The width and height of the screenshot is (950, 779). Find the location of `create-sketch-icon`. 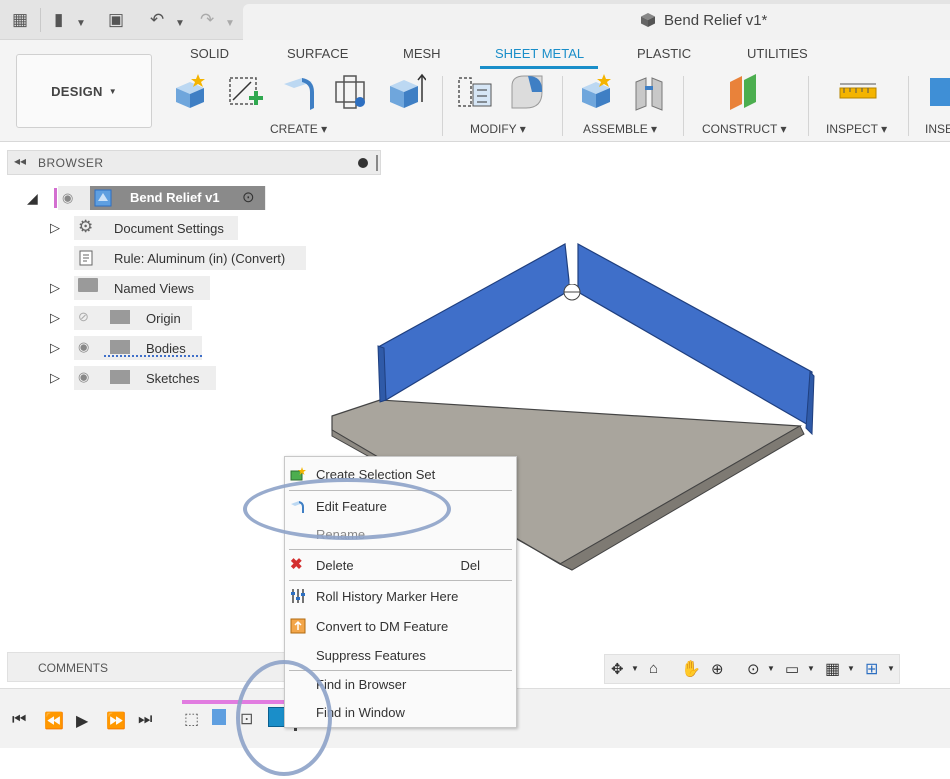

create-sketch-icon is located at coordinates (245, 92).